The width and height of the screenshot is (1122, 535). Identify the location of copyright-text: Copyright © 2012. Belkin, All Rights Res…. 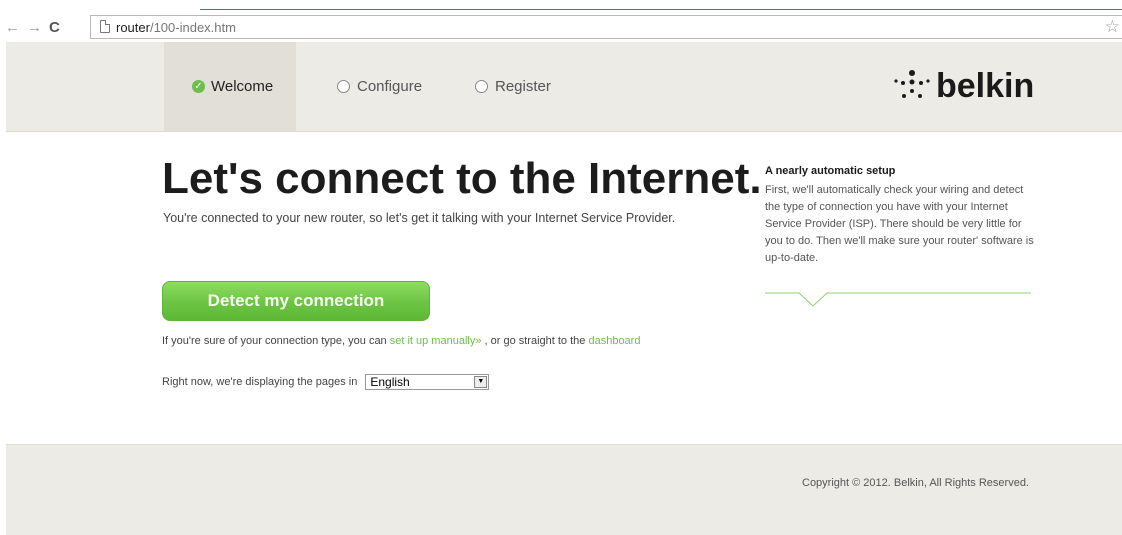
(915, 483).